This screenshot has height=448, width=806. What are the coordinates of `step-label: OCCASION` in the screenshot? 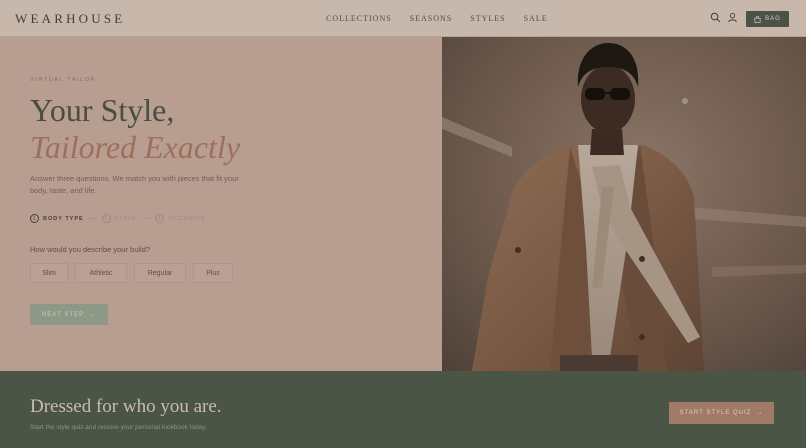 It's located at (187, 218).